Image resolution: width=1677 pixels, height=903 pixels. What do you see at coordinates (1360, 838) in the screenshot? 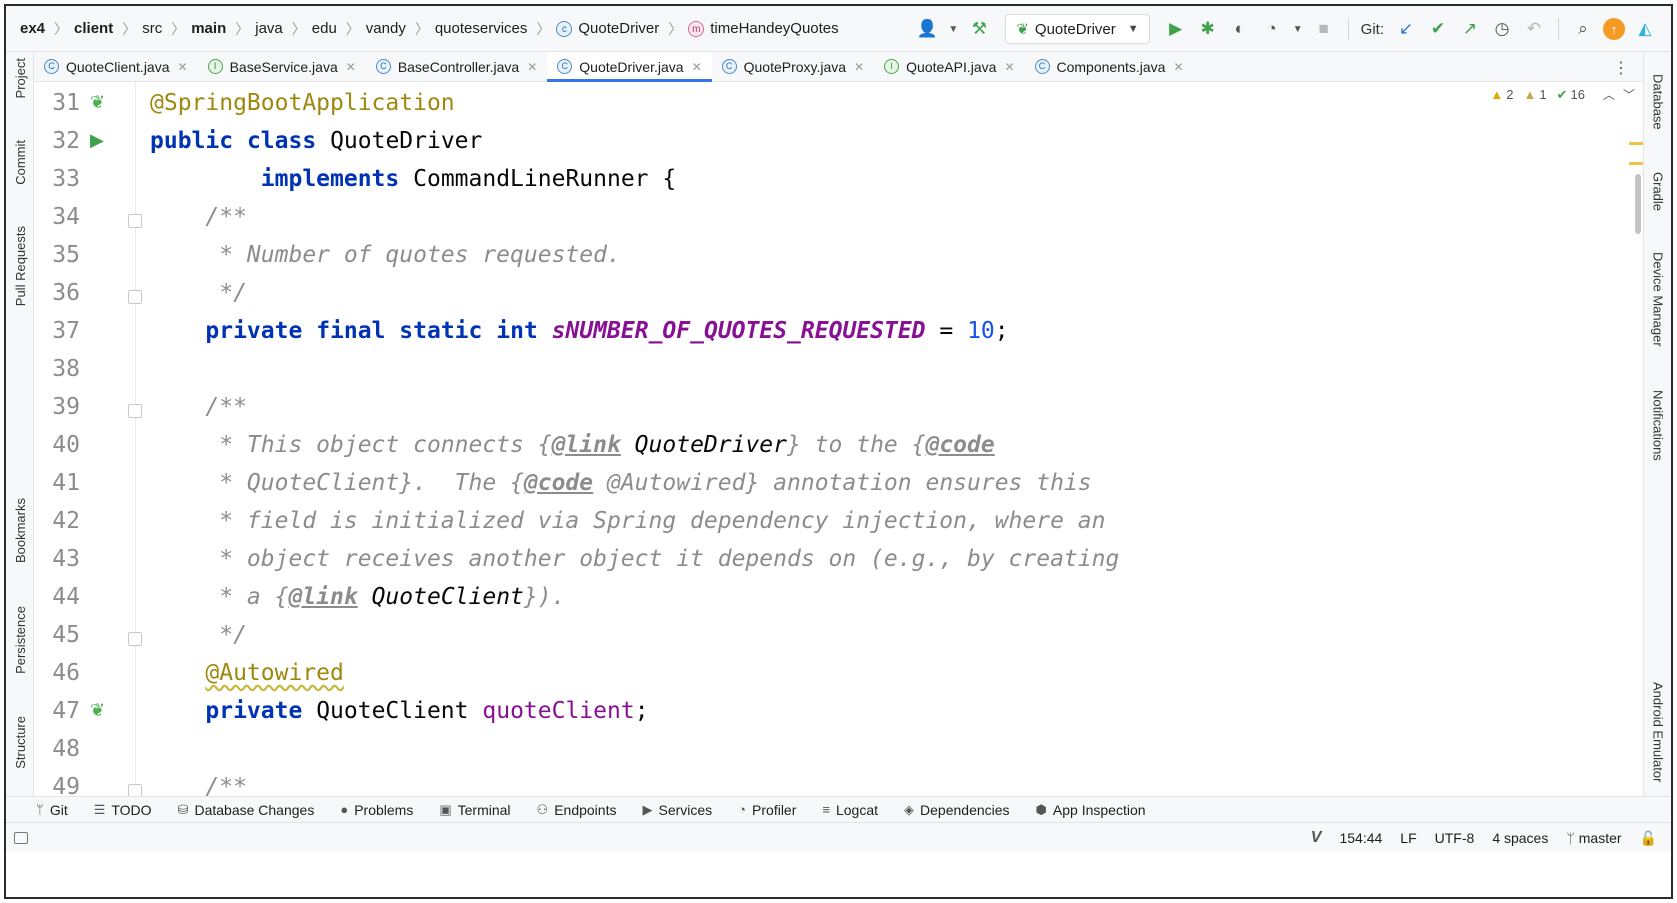
I see `caret-position: 154:44` at bounding box center [1360, 838].